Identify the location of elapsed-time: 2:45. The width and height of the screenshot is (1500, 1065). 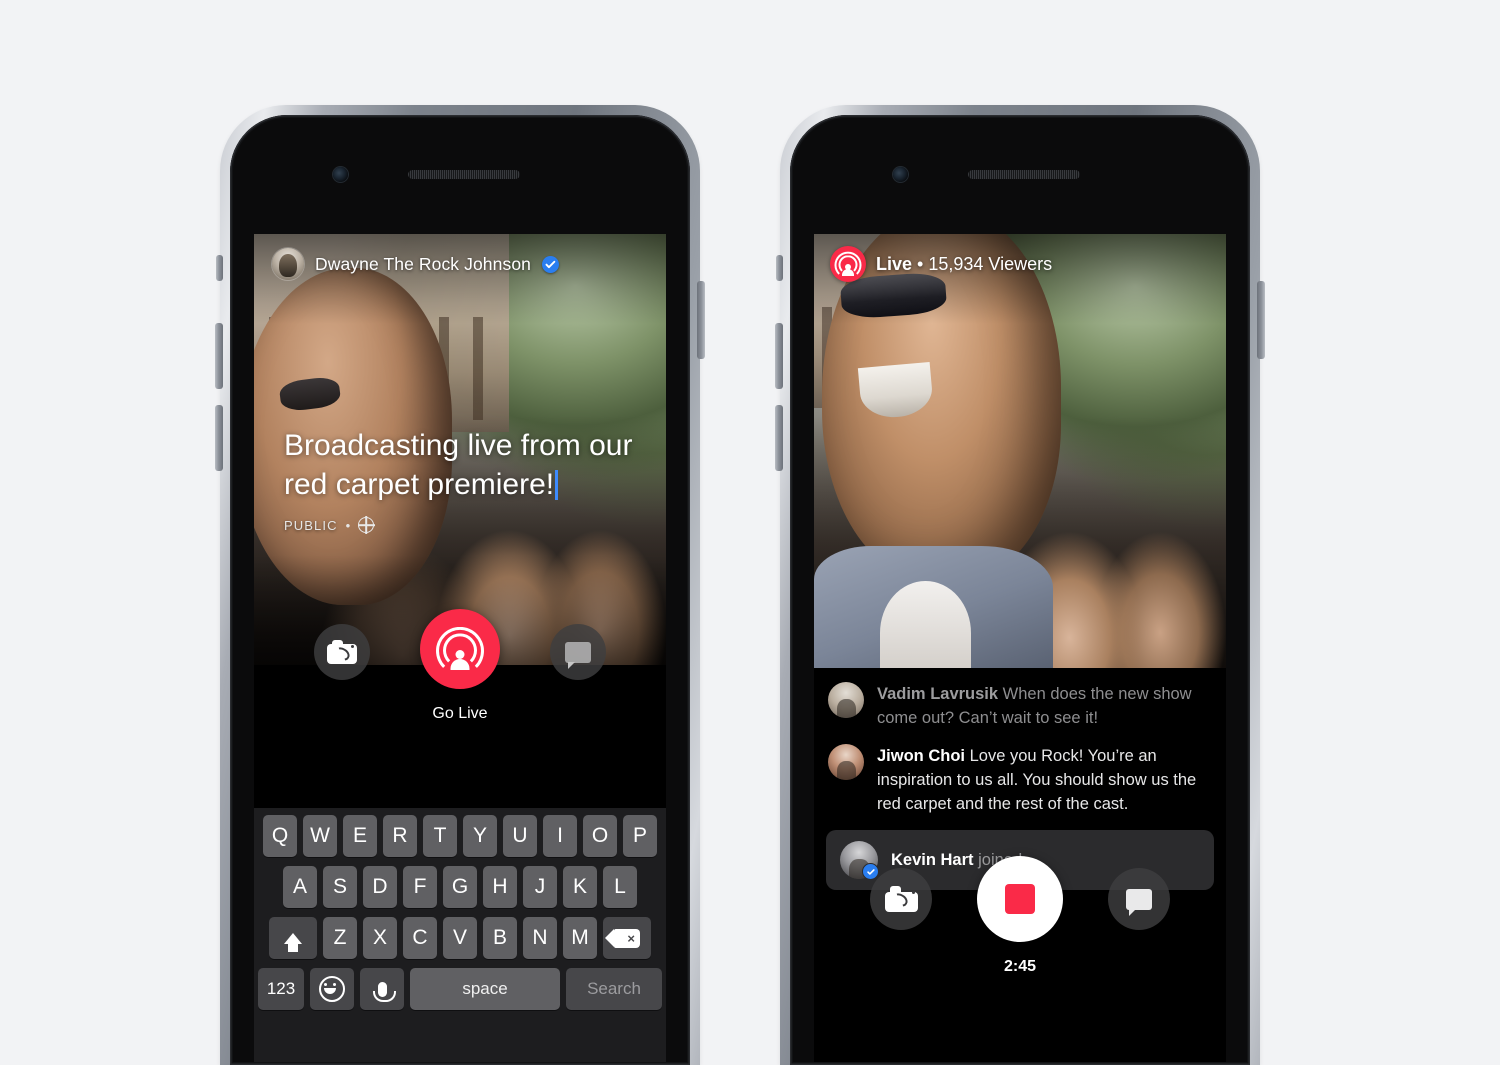
(1020, 966).